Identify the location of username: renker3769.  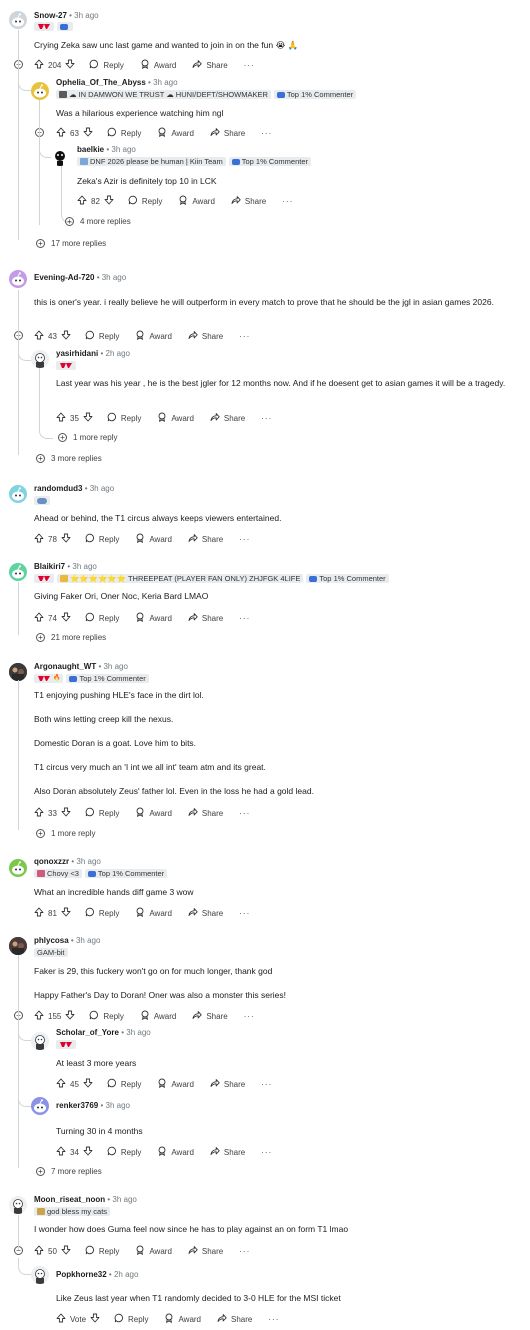
(77, 1105).